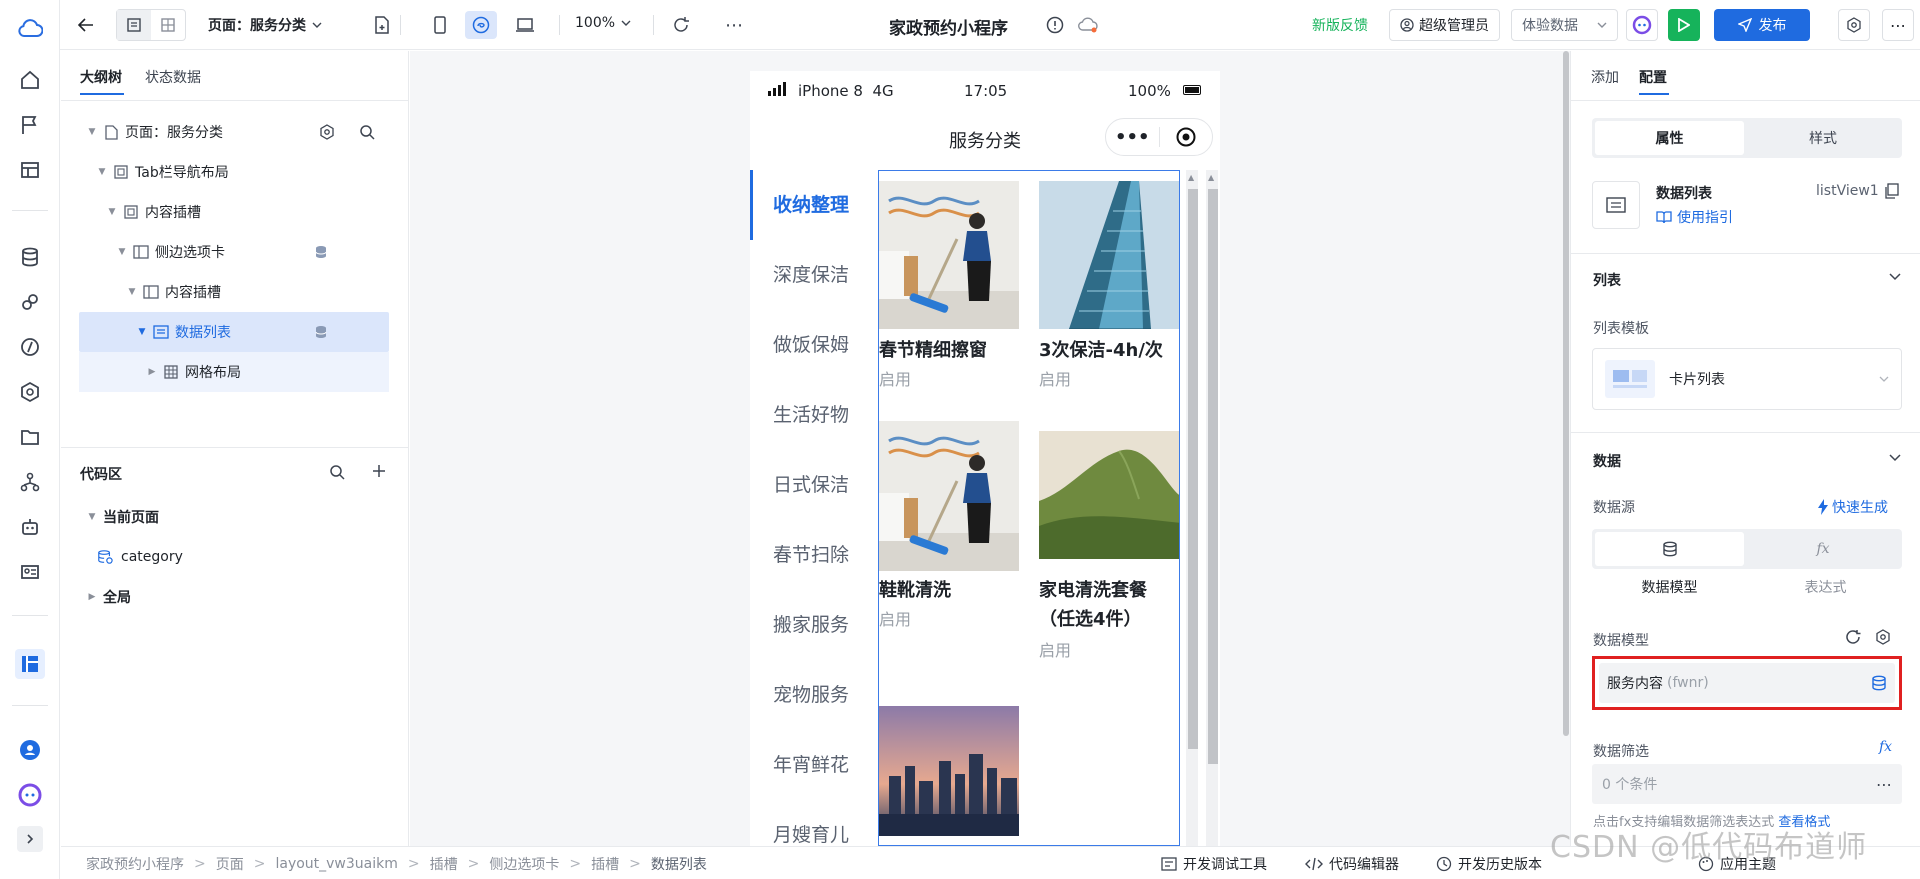  Describe the element at coordinates (30, 750) in the screenshot. I see `user-avatar-icon` at that location.